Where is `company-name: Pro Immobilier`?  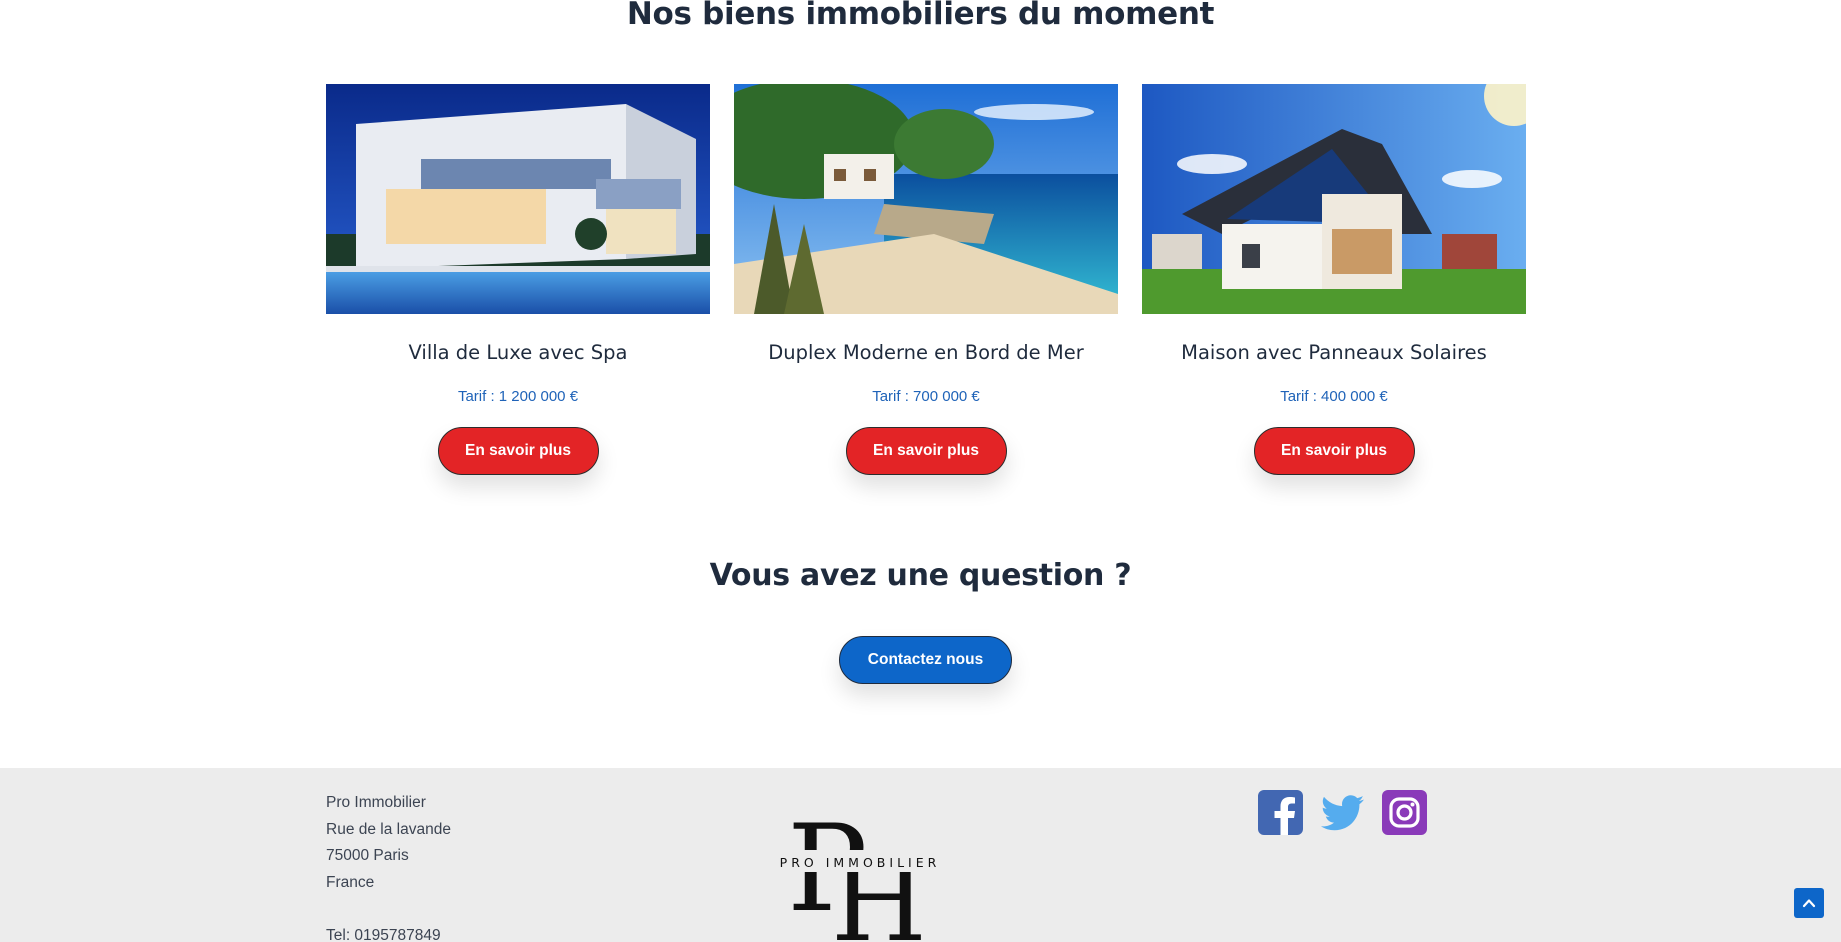
company-name: Pro Immobilier is located at coordinates (376, 802).